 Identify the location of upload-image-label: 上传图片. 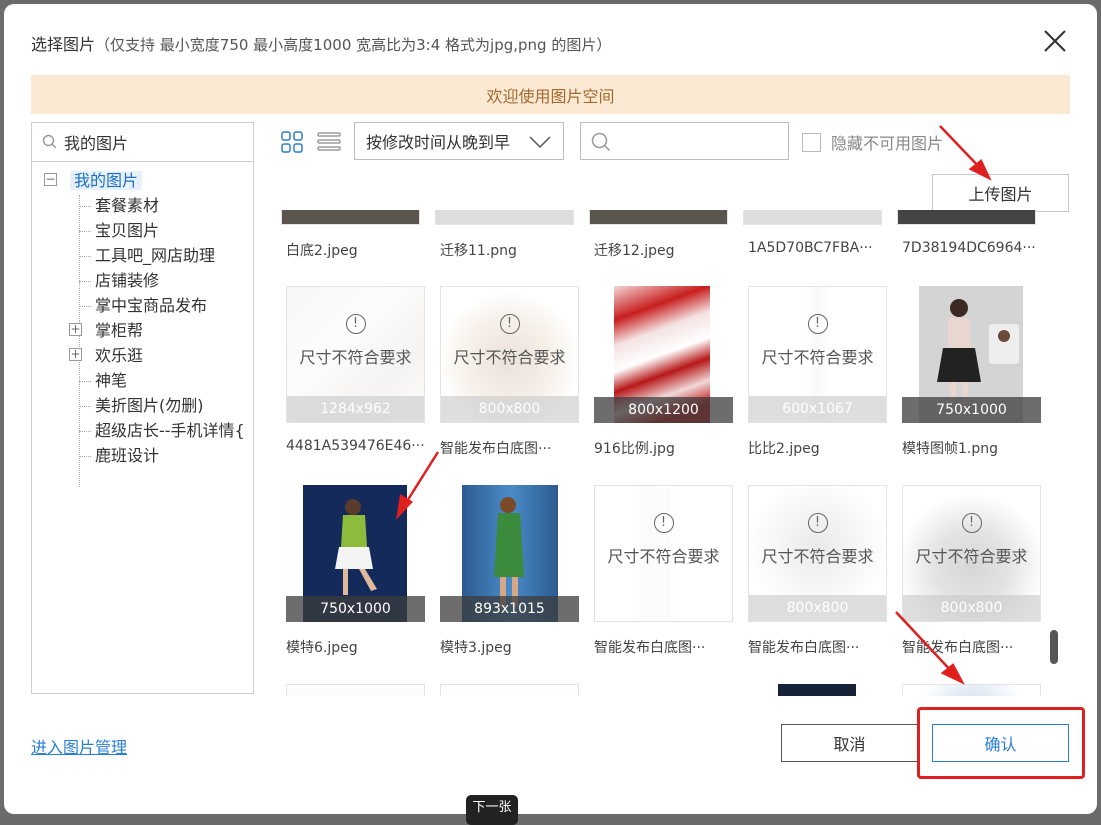
(1000, 194).